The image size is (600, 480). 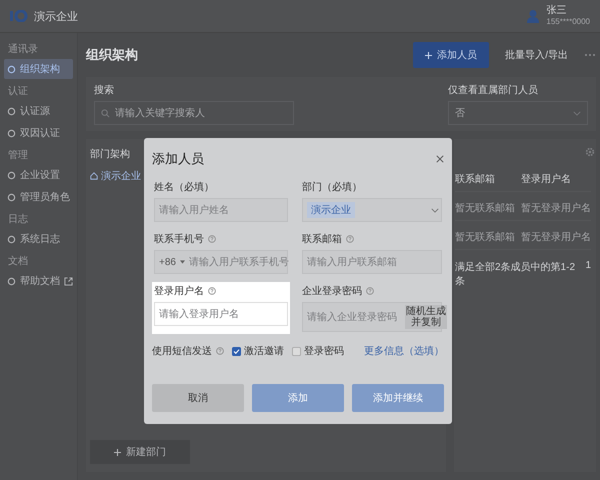 I want to click on user-name: 张三, so click(x=557, y=11).